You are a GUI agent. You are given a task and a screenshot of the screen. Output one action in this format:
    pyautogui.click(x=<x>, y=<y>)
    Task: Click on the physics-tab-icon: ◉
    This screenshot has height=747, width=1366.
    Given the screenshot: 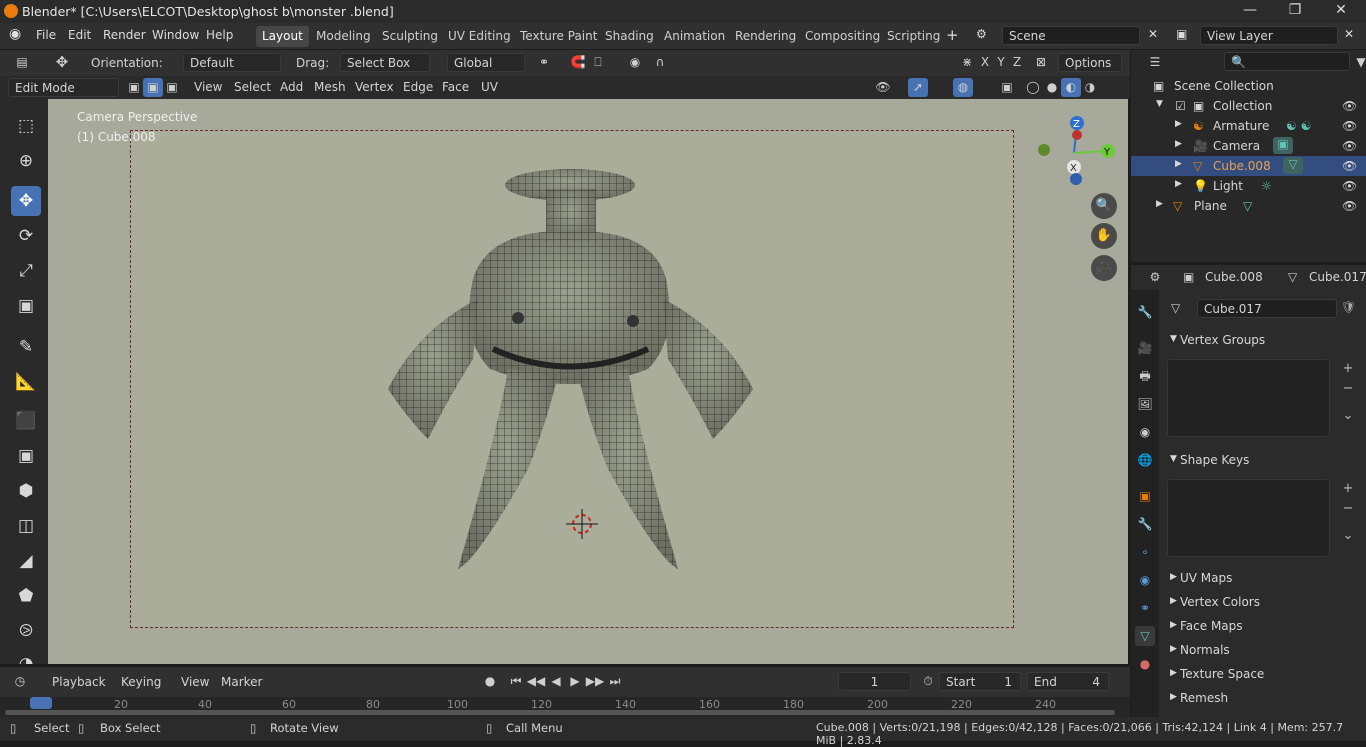 What is the action you would take?
    pyautogui.click(x=1145, y=580)
    